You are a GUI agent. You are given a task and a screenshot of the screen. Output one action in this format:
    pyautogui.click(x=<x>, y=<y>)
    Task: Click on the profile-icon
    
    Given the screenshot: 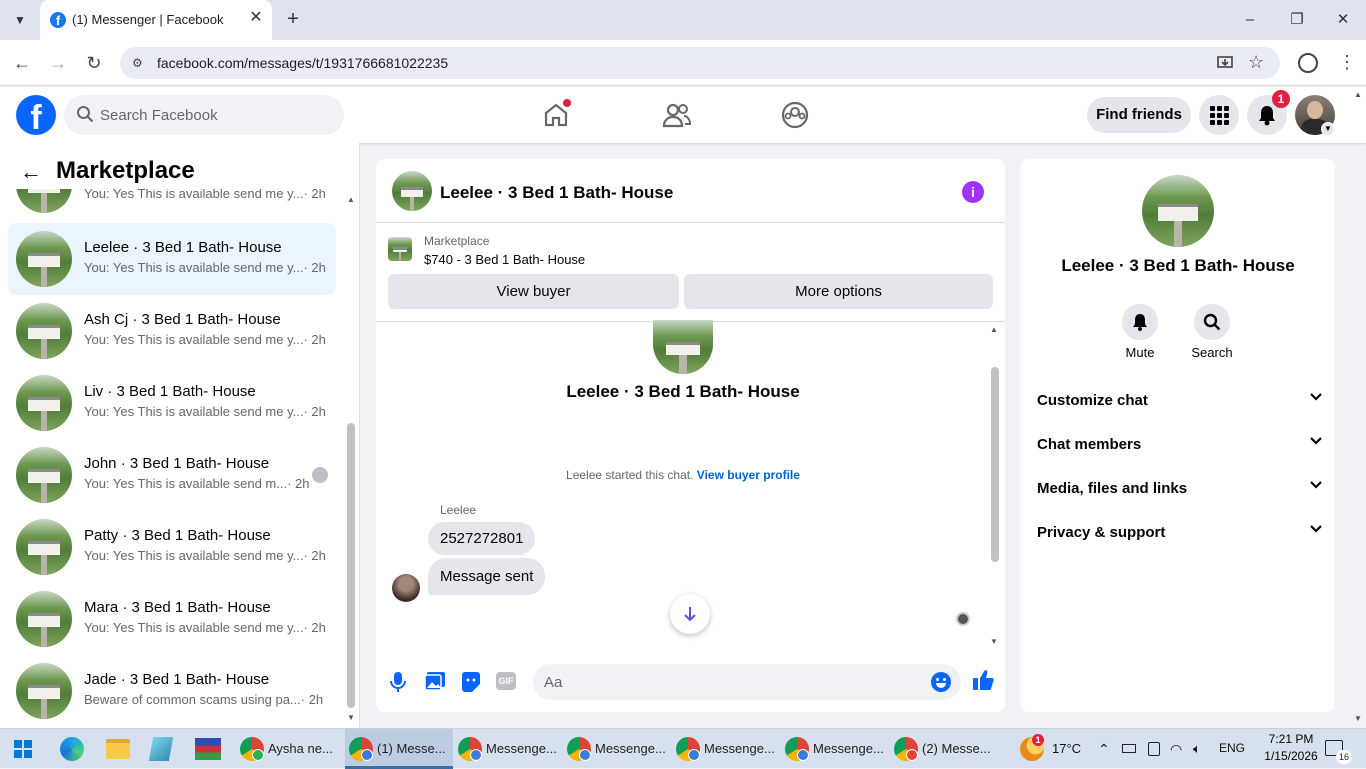 What is the action you would take?
    pyautogui.click(x=1308, y=63)
    